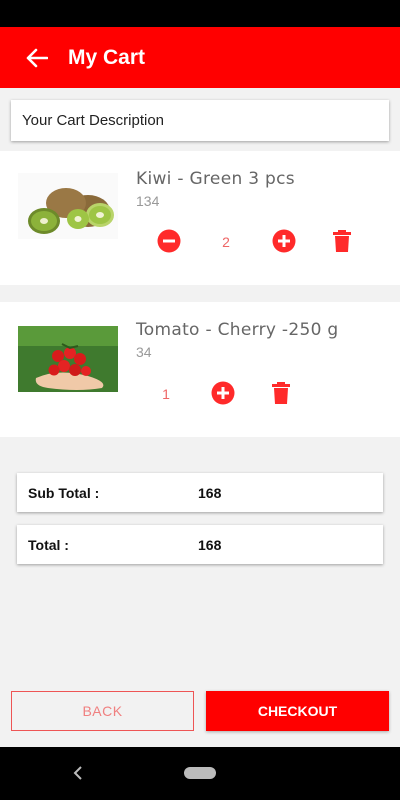 The width and height of the screenshot is (400, 800). I want to click on total-row: Total : 168, so click(200, 544).